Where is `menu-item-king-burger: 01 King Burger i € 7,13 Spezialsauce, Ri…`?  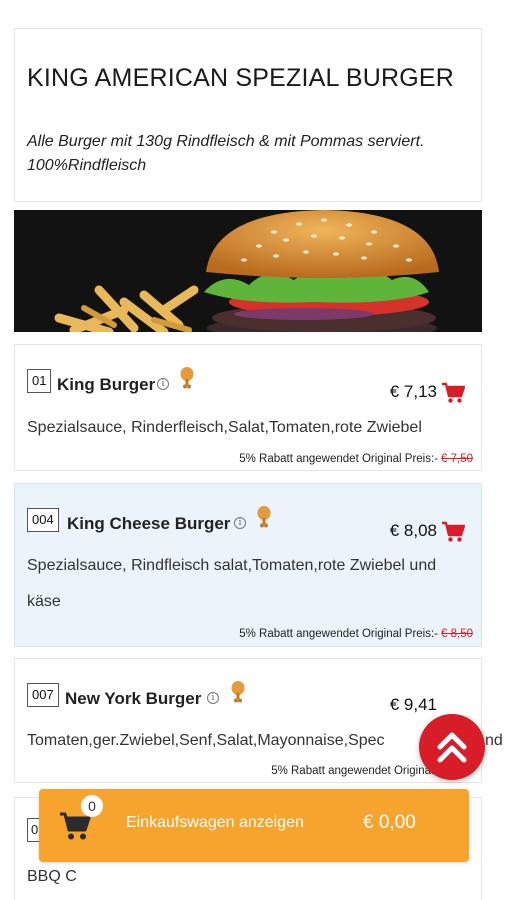 menu-item-king-burger: 01 King Burger i € 7,13 Spezialsauce, Ri… is located at coordinates (248, 407).